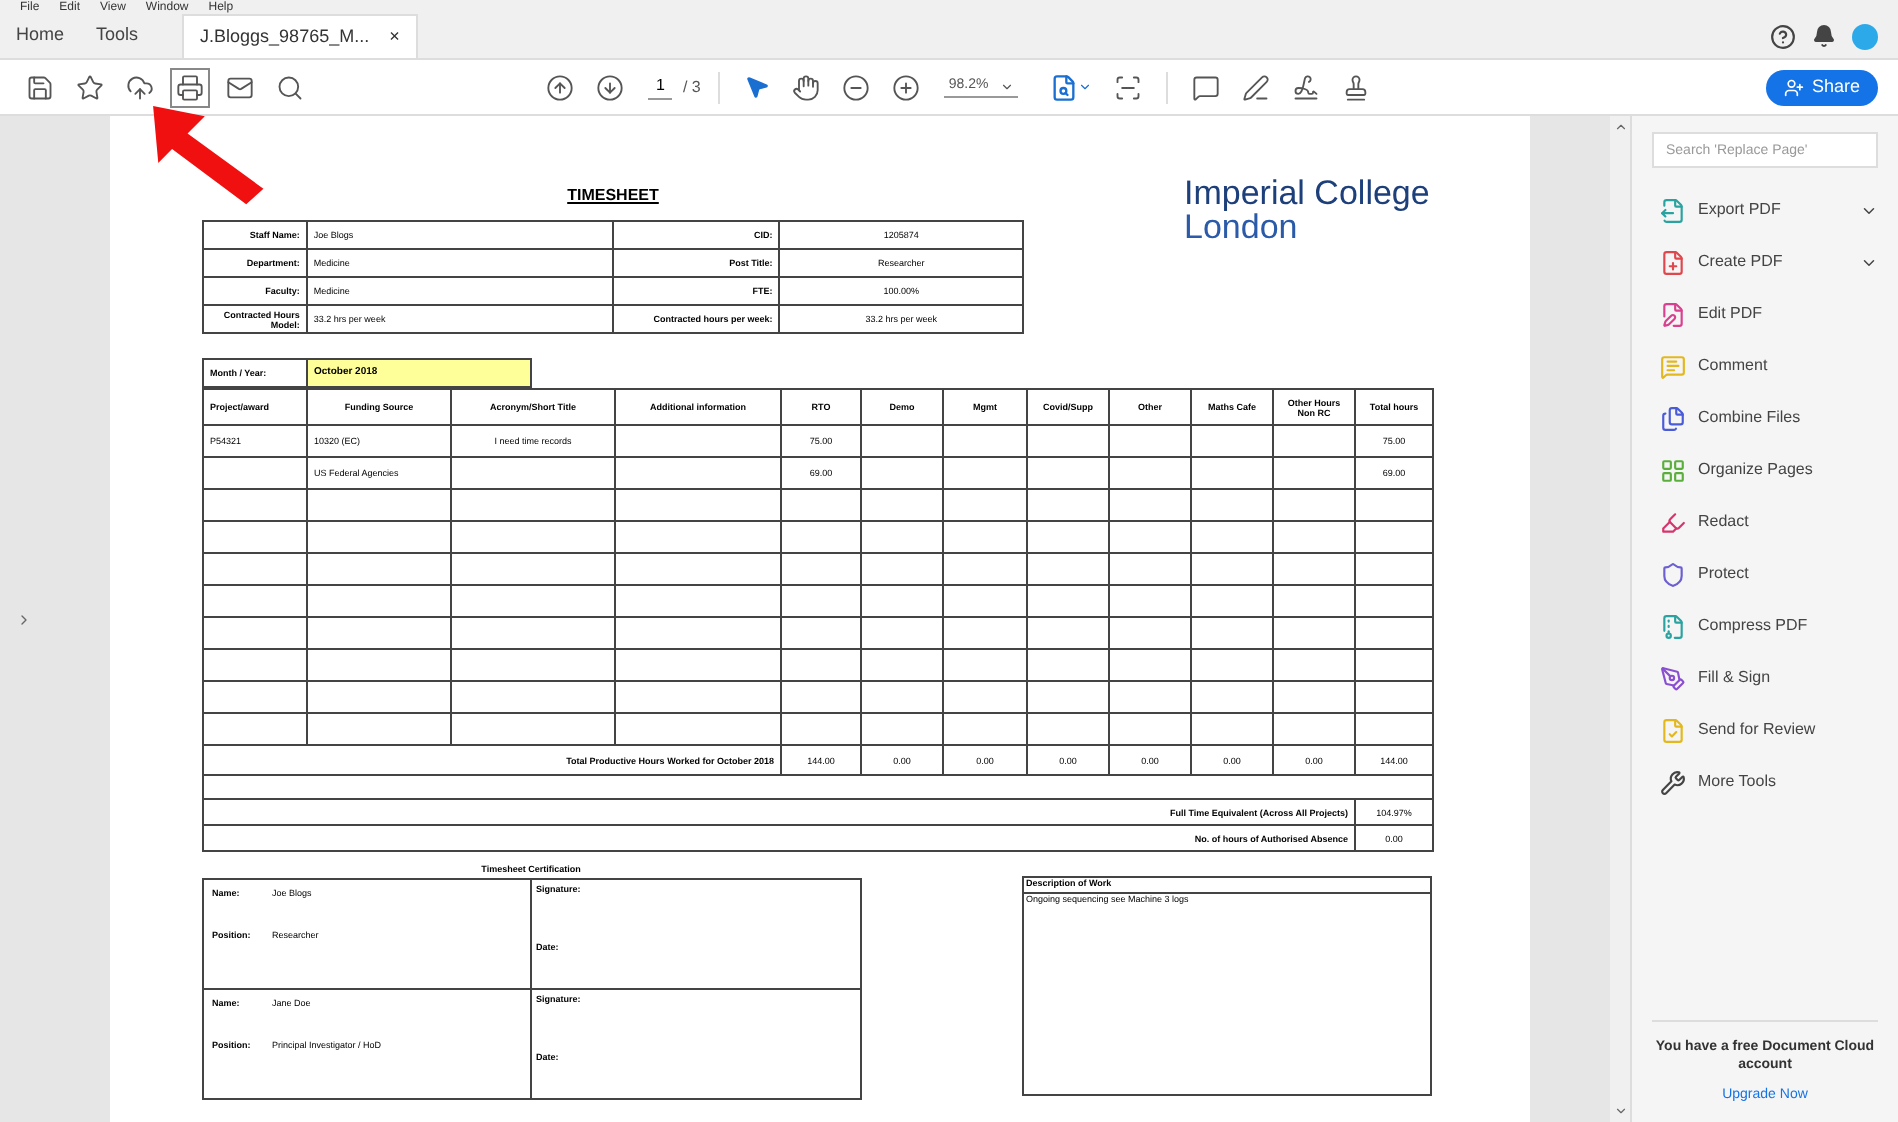 This screenshot has width=1898, height=1122. Describe the element at coordinates (1765, 730) in the screenshot. I see `tool-item: Send for Review` at that location.